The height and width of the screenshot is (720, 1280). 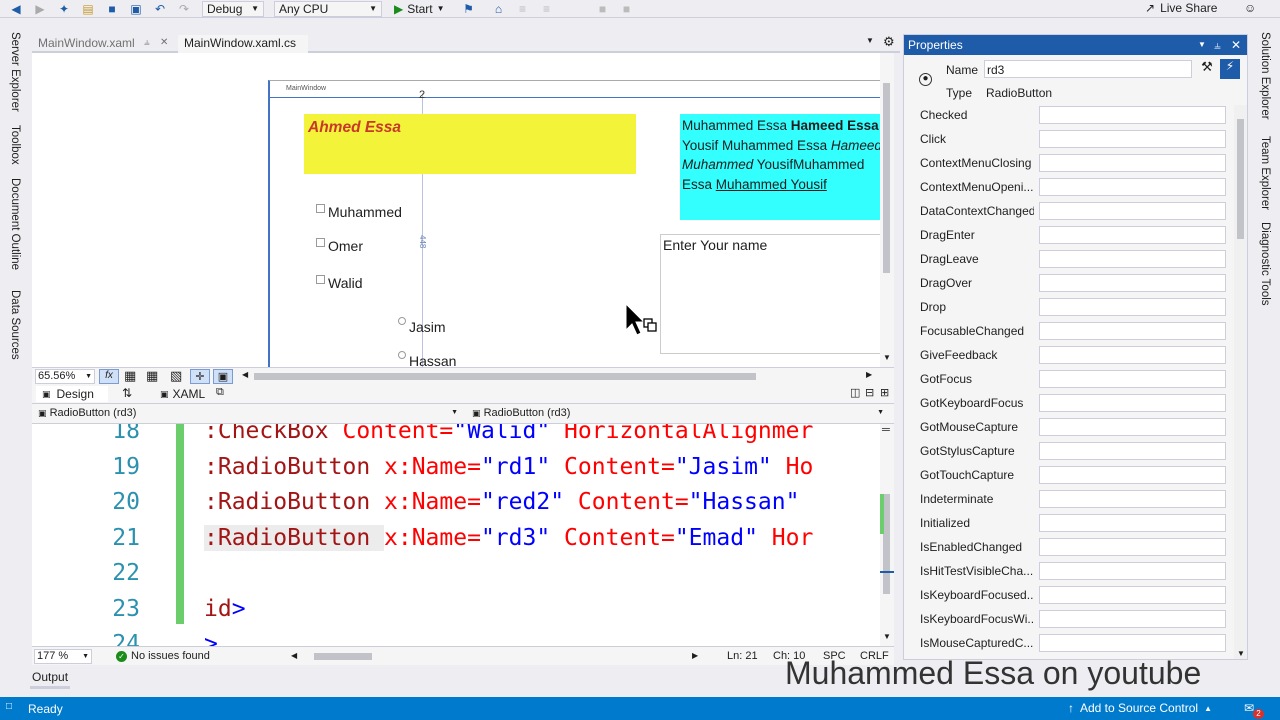 What do you see at coordinates (112, 9) in the screenshot?
I see `save-icon: ■` at bounding box center [112, 9].